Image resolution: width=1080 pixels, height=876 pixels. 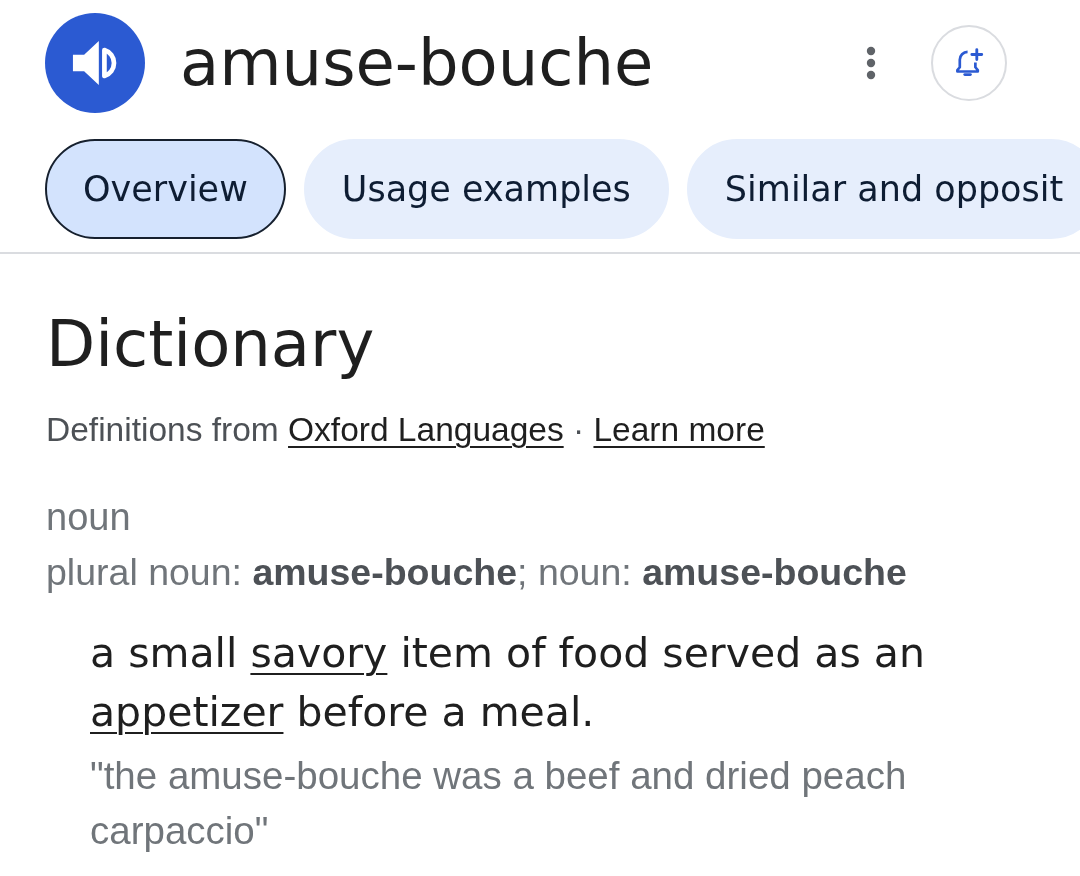 I want to click on source-link: Learn more, so click(x=679, y=429).